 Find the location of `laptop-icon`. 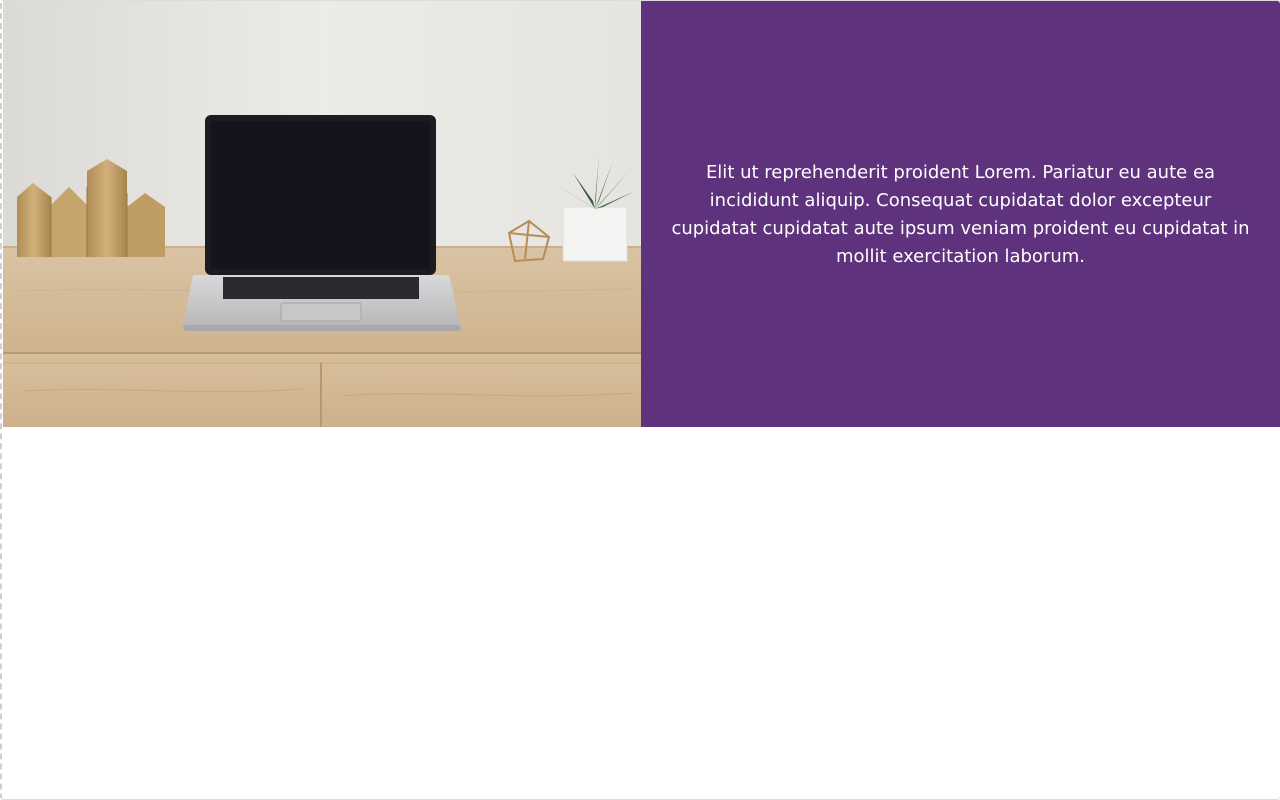

laptop-icon is located at coordinates (322, 223).